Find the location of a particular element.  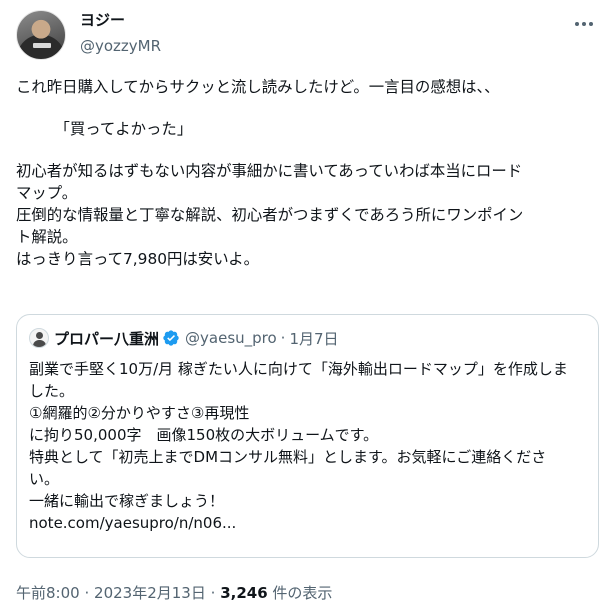

quoted-author-handle: @yaesu_pro is located at coordinates (231, 338).